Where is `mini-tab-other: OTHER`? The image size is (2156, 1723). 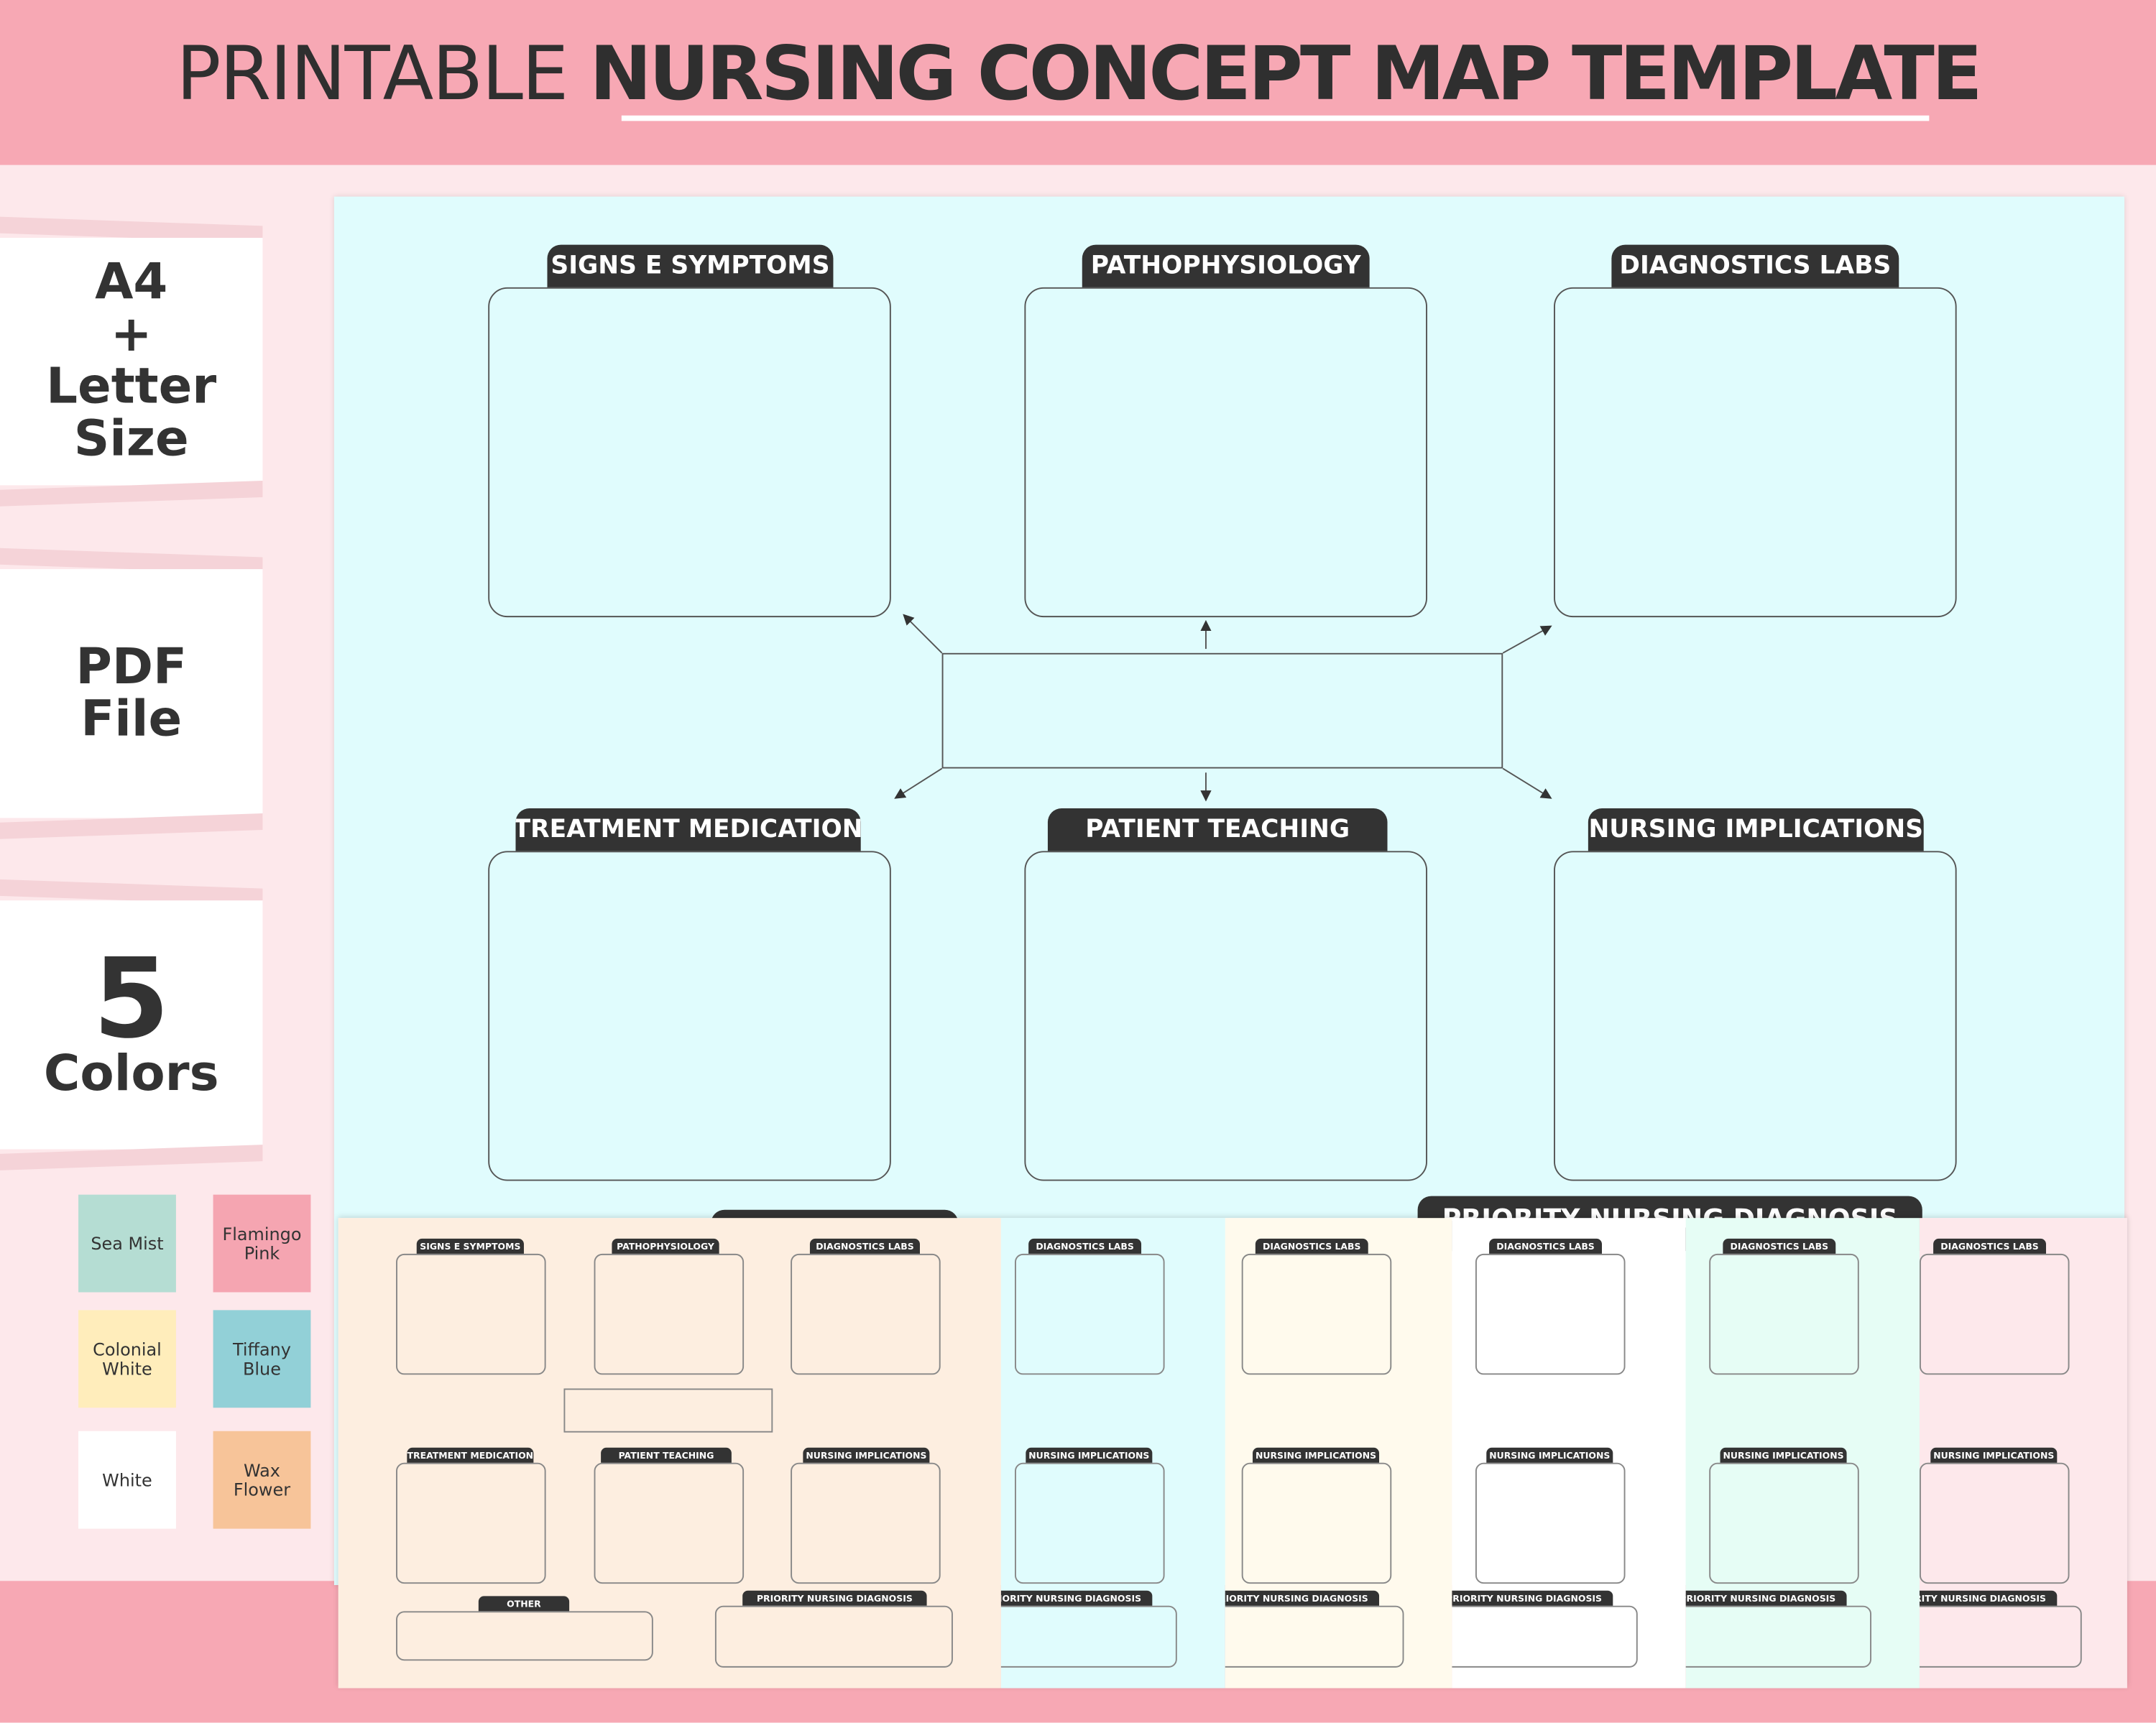
mini-tab-other: OTHER is located at coordinates (524, 1604).